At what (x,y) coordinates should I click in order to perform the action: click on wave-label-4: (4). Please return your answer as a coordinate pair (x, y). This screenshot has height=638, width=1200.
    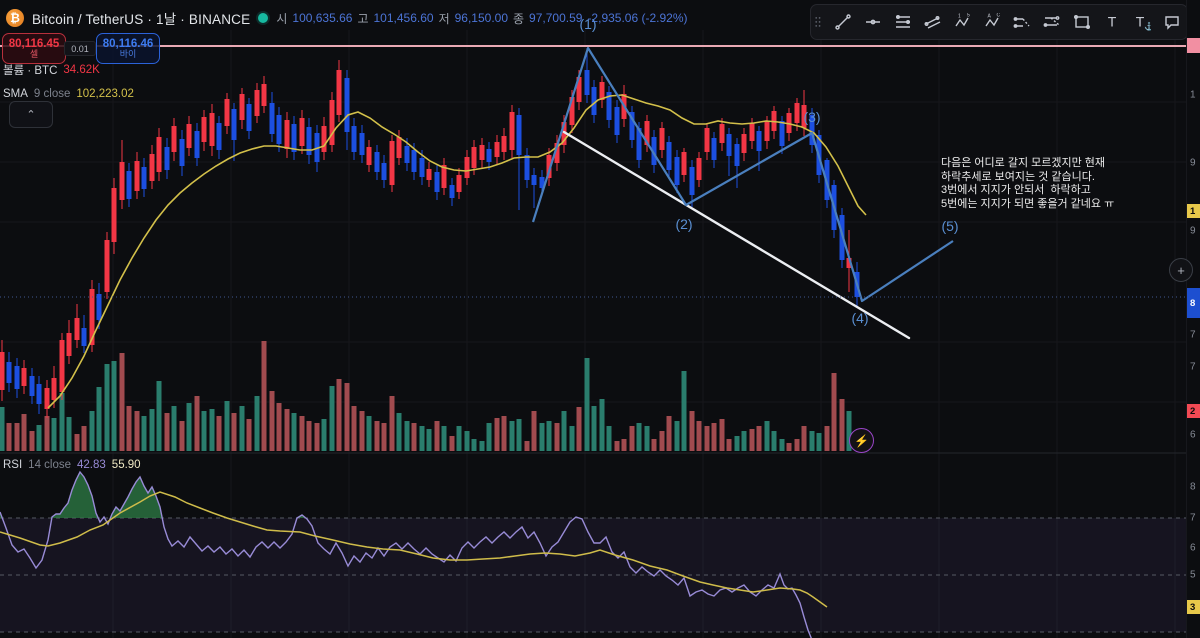
    Looking at the image, I should click on (859, 318).